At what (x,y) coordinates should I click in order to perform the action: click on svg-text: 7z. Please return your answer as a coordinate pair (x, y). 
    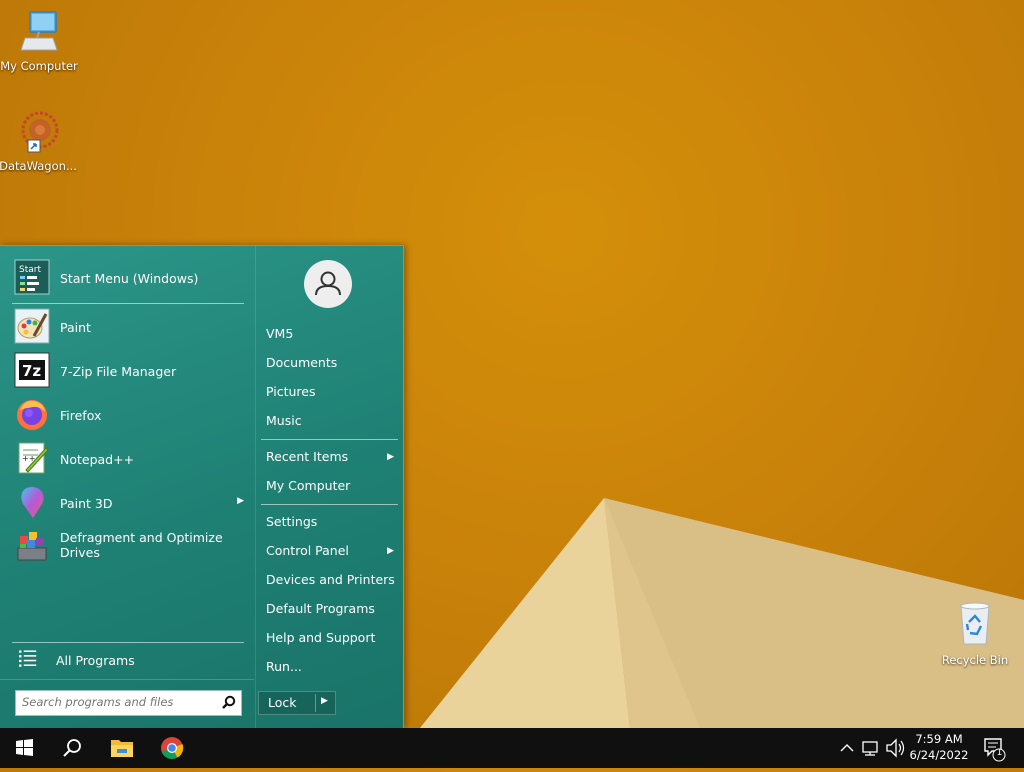
    Looking at the image, I should click on (31, 371).